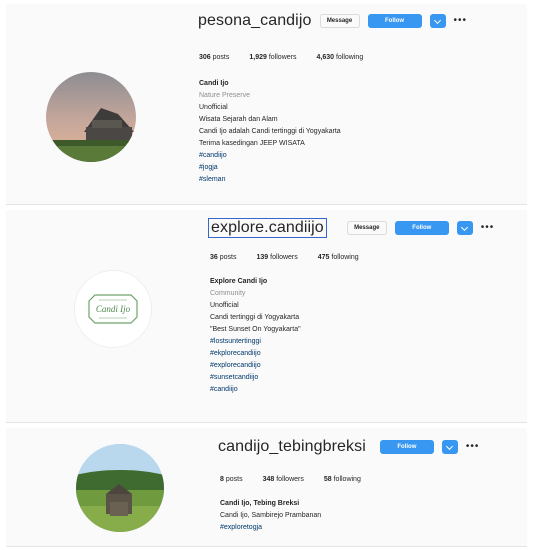 This screenshot has width=533, height=550. I want to click on svg-text: Candi Ijo, so click(113, 309).